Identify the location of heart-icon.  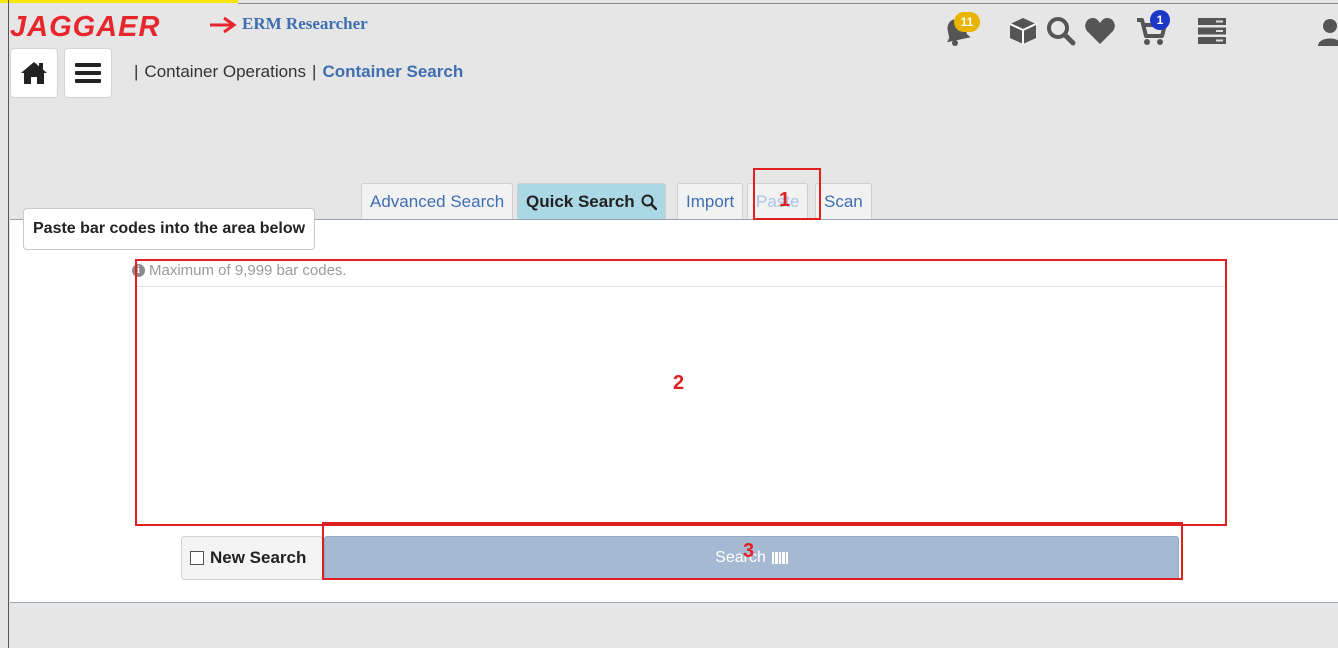
(1100, 31).